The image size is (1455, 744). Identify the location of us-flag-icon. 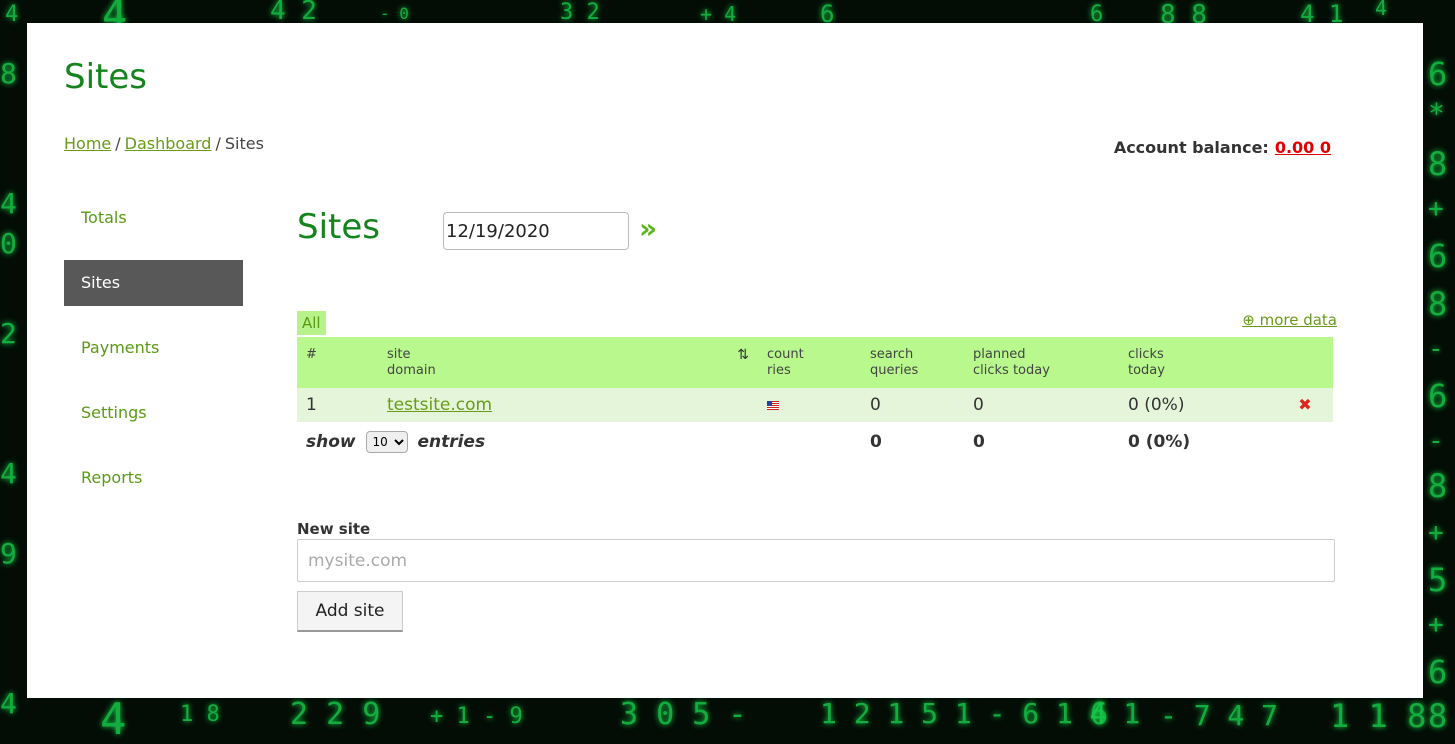
(773, 405).